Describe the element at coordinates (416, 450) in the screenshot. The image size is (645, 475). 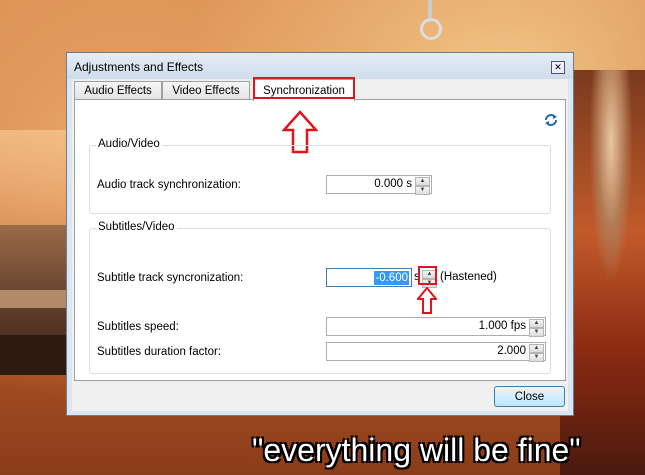
I see `subtitle-caption: "everything will be fine"` at that location.